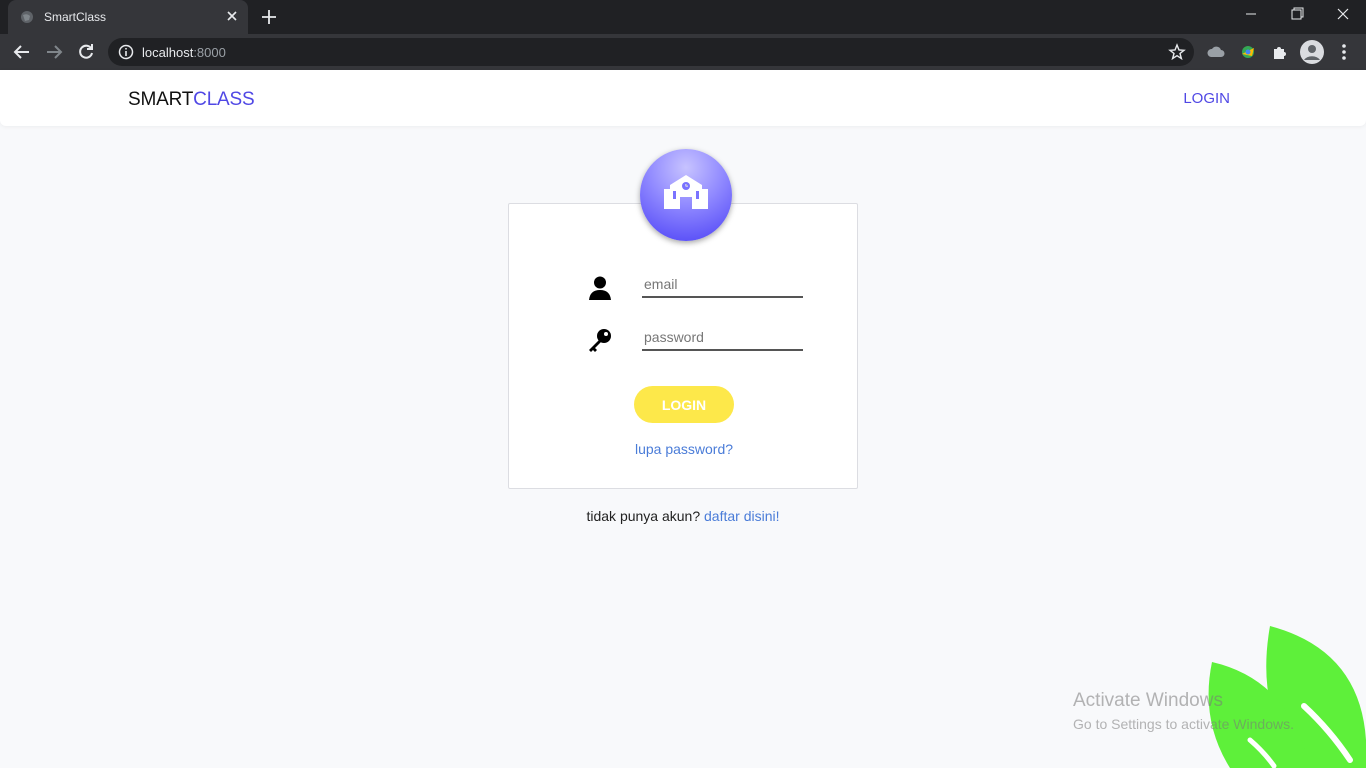 The height and width of the screenshot is (768, 1366). What do you see at coordinates (27, 17) in the screenshot?
I see `globe-icon` at bounding box center [27, 17].